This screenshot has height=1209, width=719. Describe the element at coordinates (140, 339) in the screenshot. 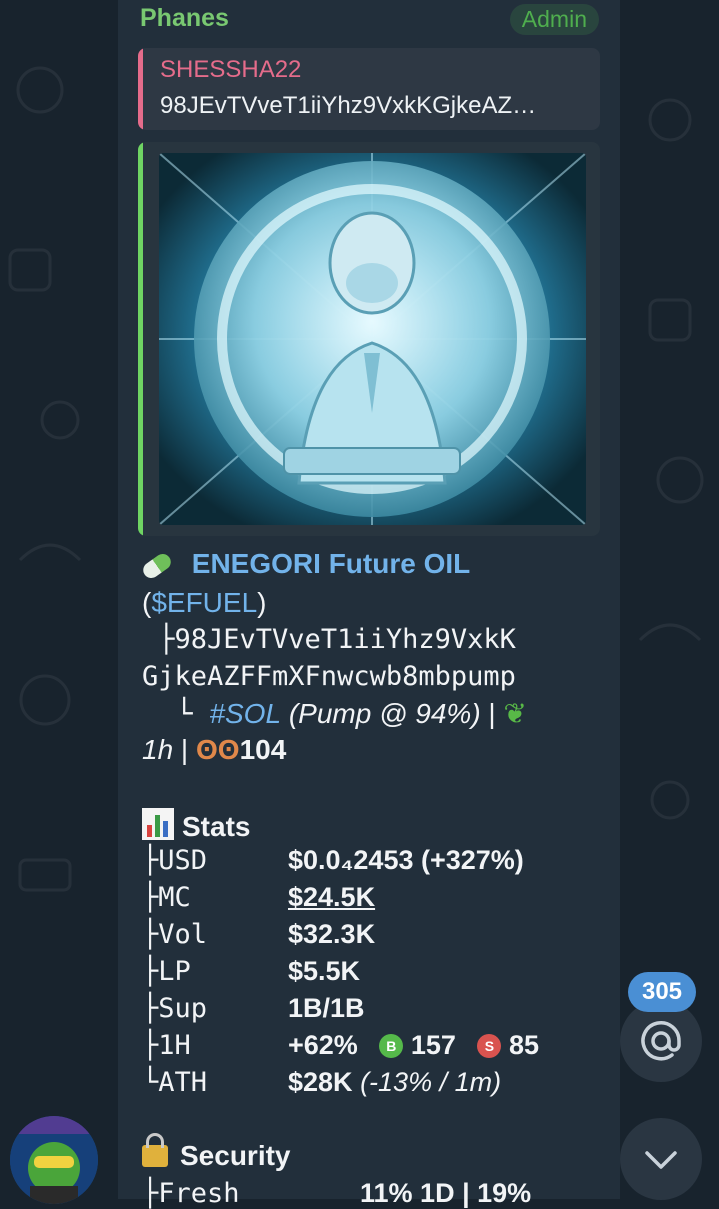

I see `preview-accent-bar` at that location.